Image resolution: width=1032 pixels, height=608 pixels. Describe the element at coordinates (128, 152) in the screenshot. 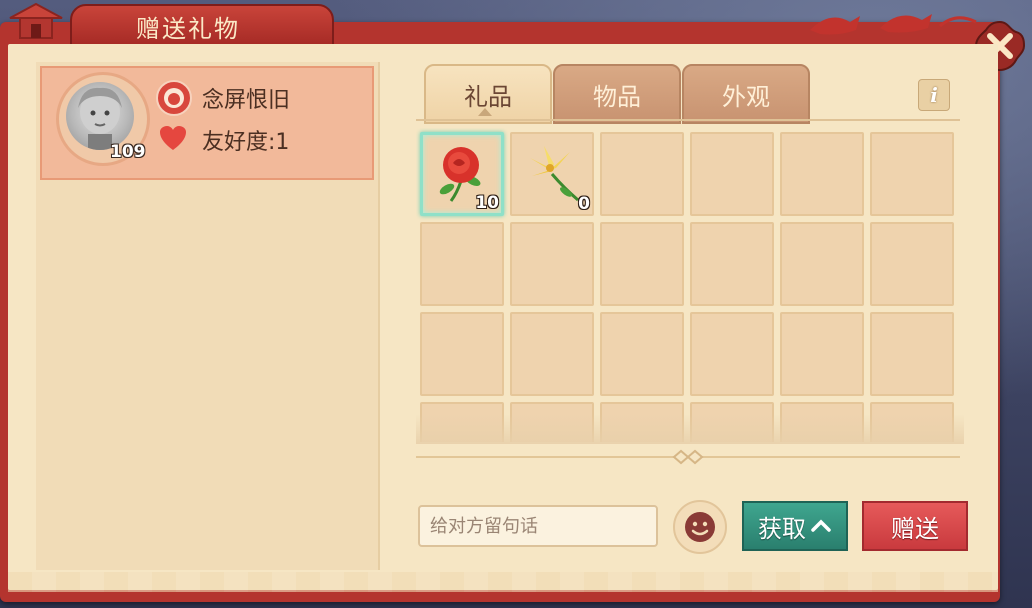

I see `player-level: 109` at that location.